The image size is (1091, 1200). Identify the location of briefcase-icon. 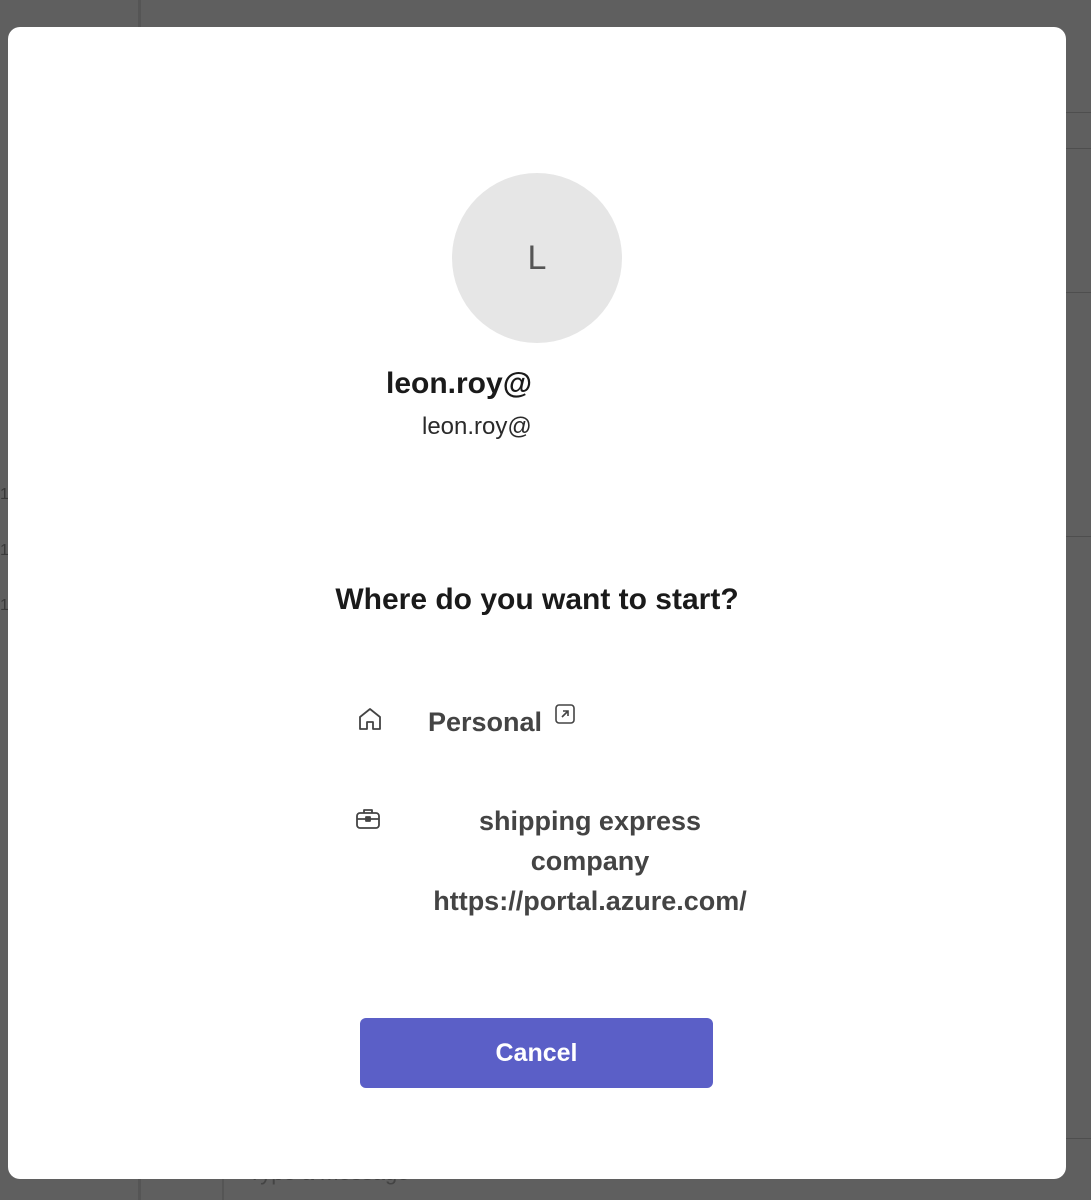
(368, 819).